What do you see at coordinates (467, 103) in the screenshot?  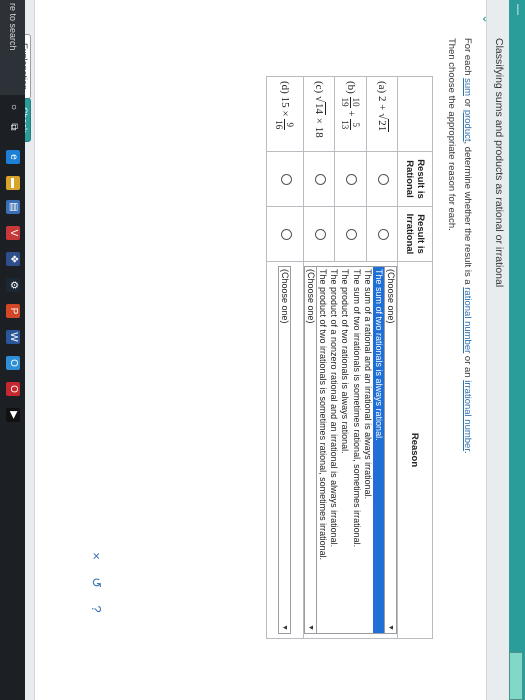 I see `instr-text: or` at bounding box center [467, 103].